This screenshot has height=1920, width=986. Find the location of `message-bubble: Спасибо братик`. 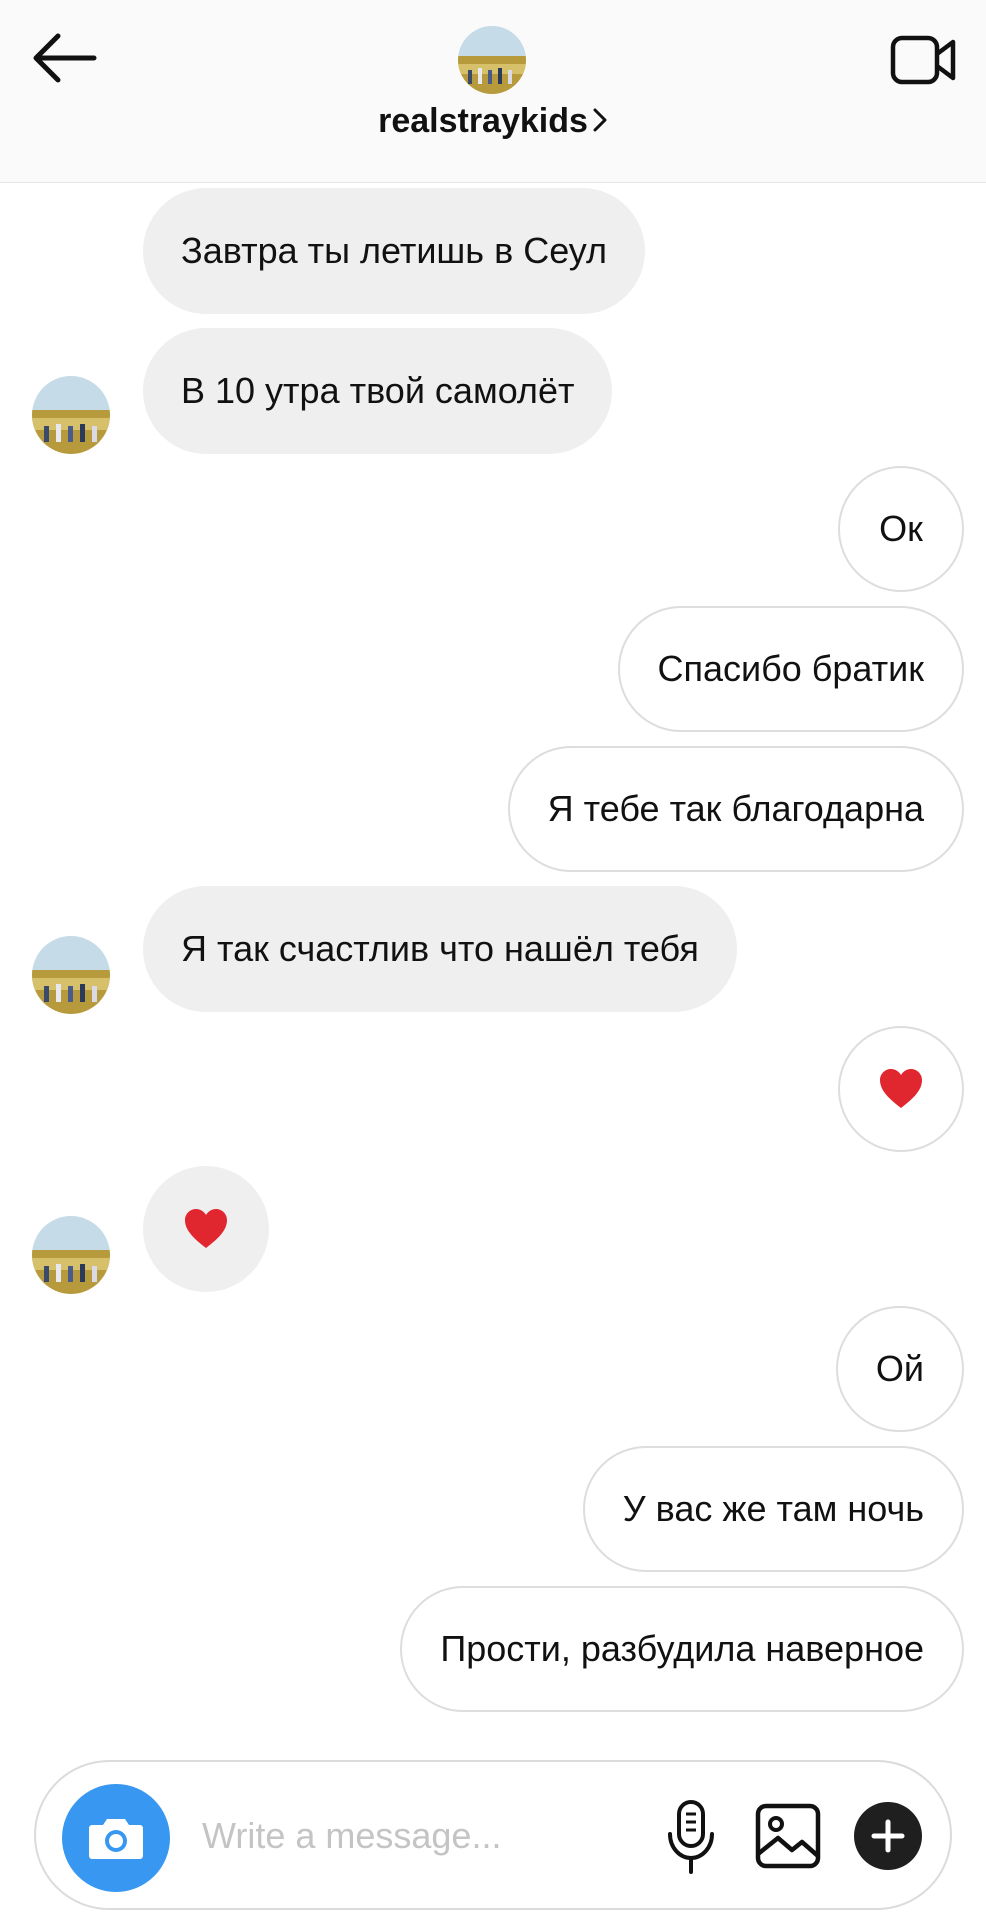

message-bubble: Спасибо братик is located at coordinates (790, 669).